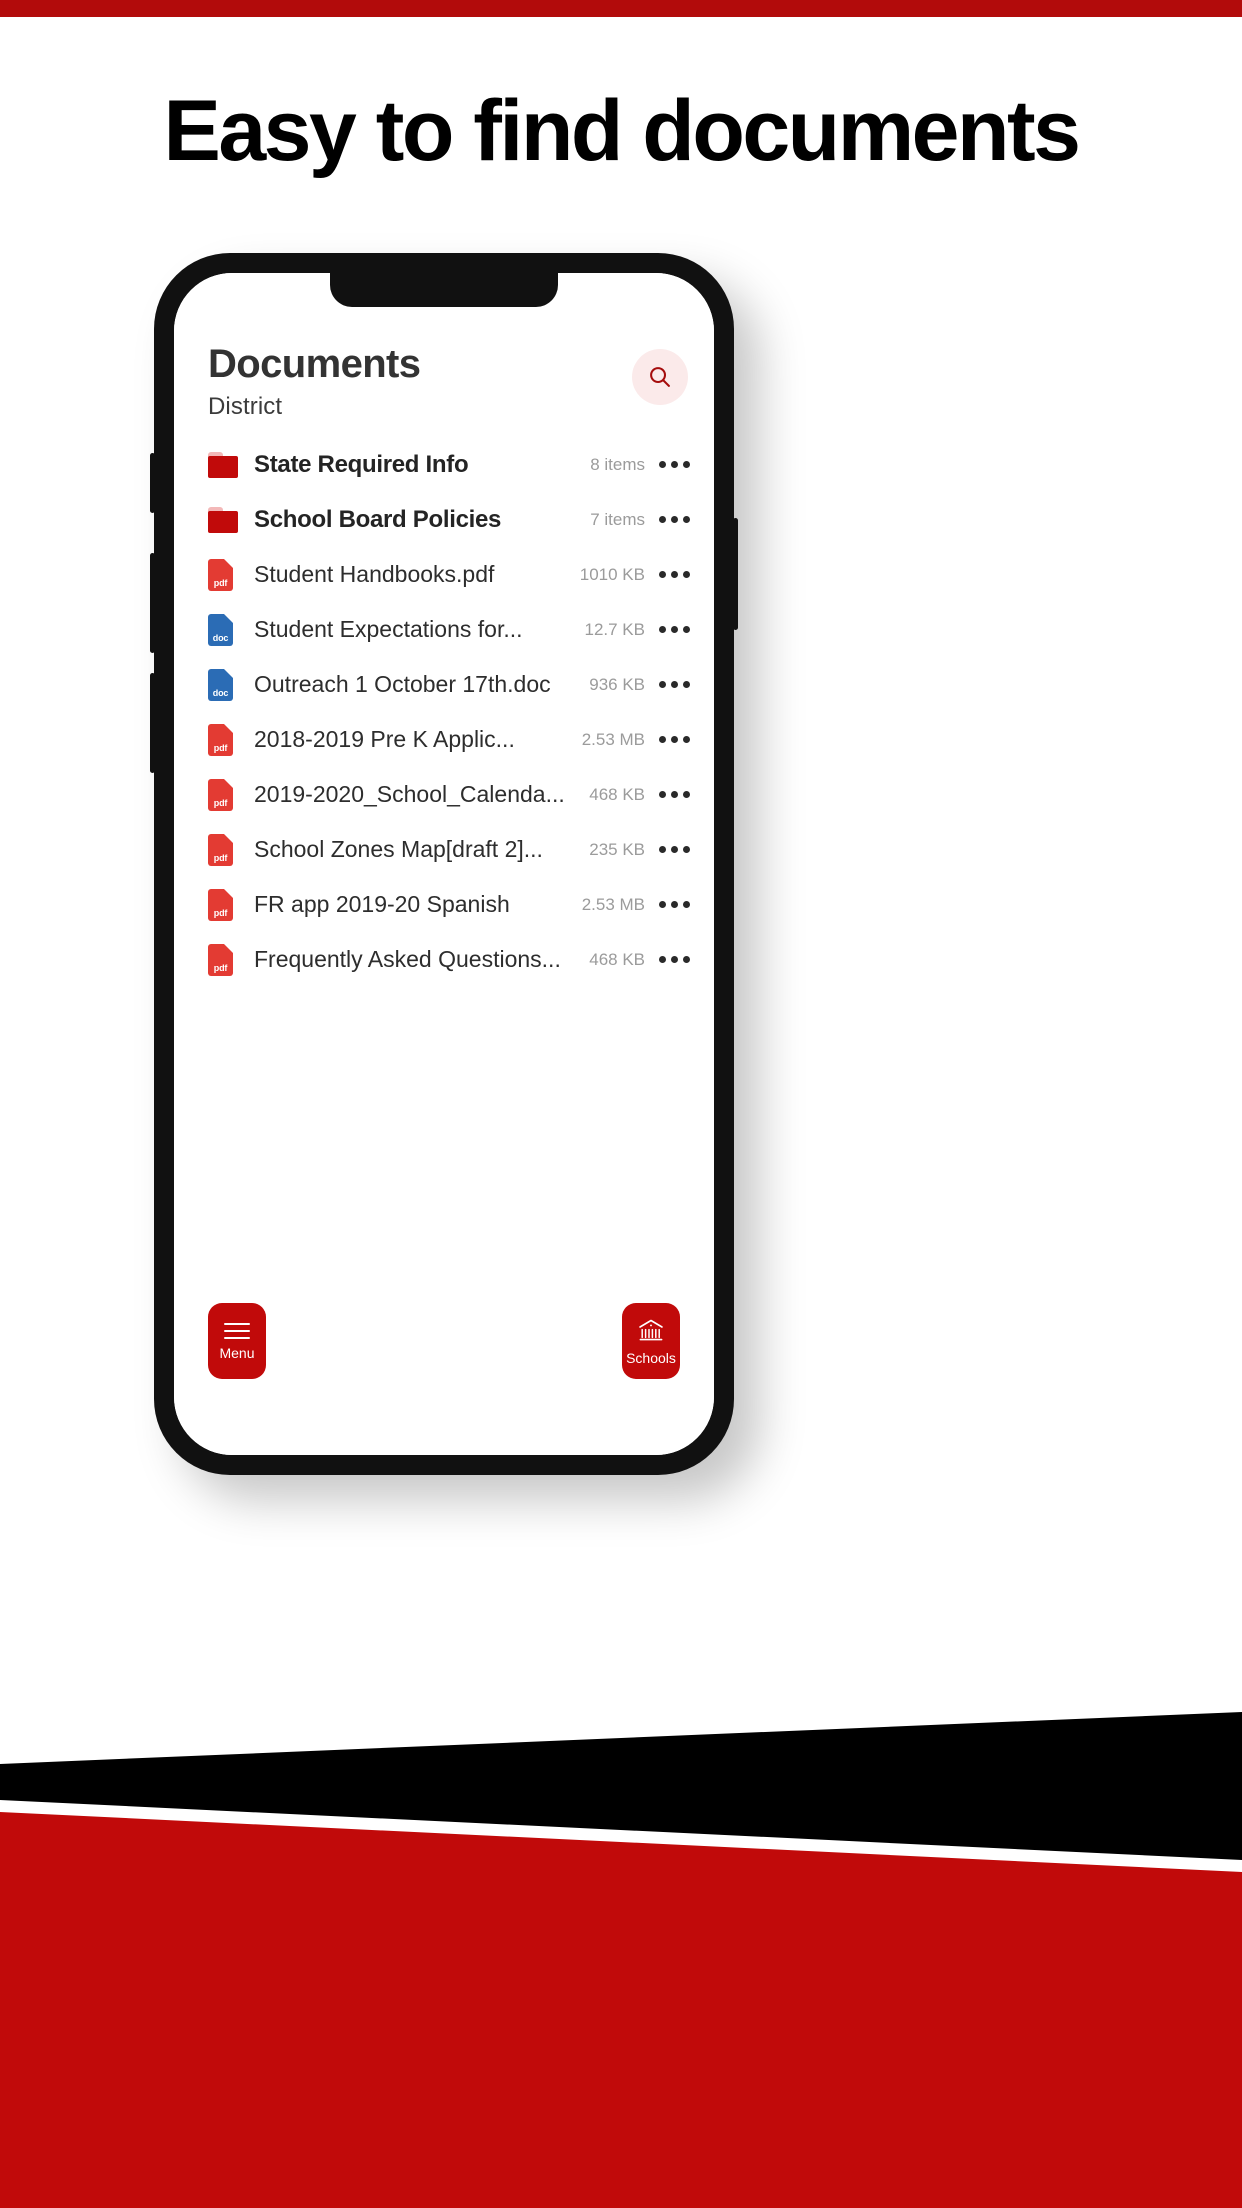 This screenshot has height=2208, width=1242. I want to click on phone-mute-switch, so click(152, 483).